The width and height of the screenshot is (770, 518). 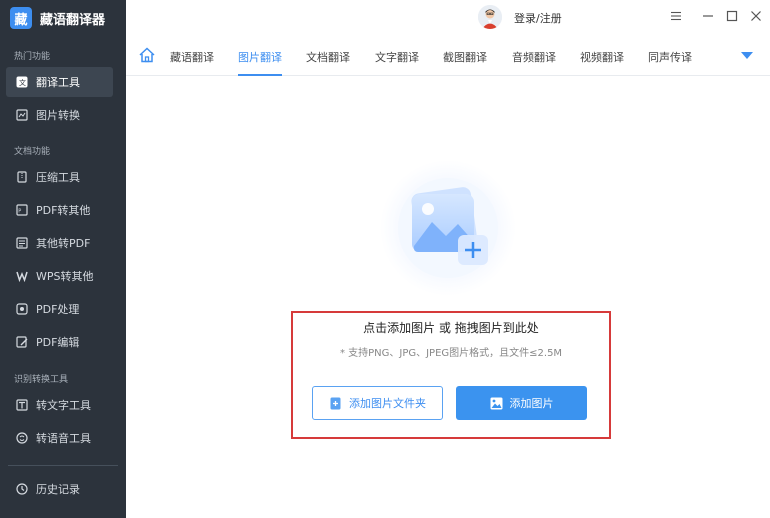 What do you see at coordinates (21, 18) in the screenshot?
I see `app-logo: 藏` at bounding box center [21, 18].